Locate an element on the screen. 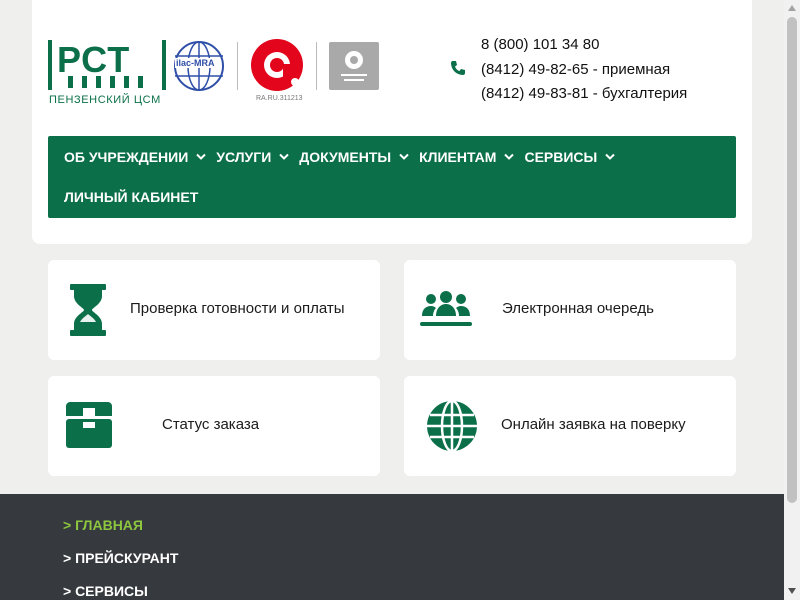  phone-hotline: 8 (800) 101 34 80 is located at coordinates (584, 45).